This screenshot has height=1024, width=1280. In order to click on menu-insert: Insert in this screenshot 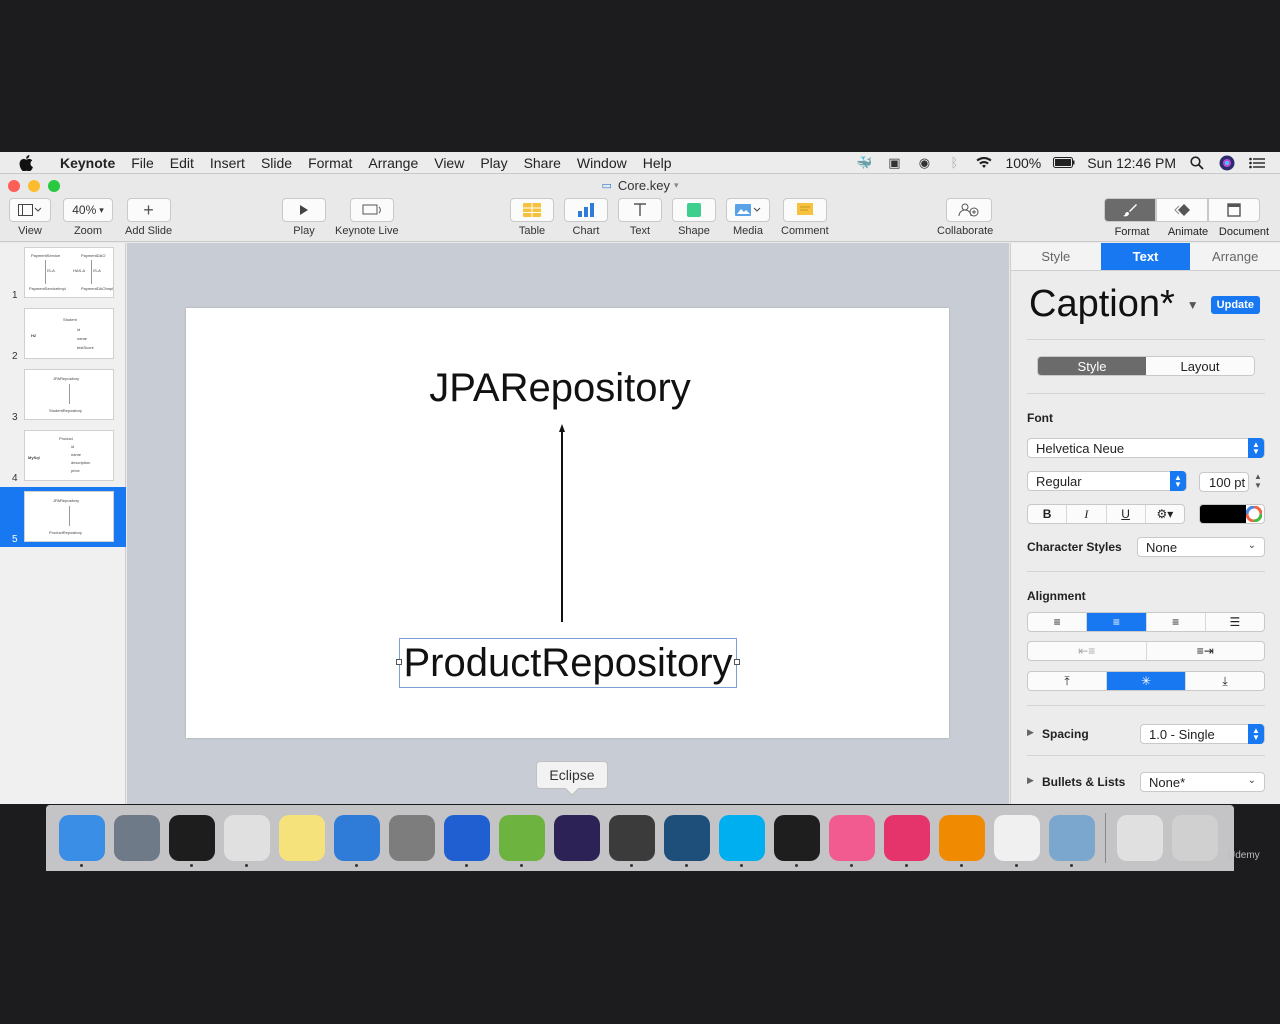, I will do `click(227, 163)`.